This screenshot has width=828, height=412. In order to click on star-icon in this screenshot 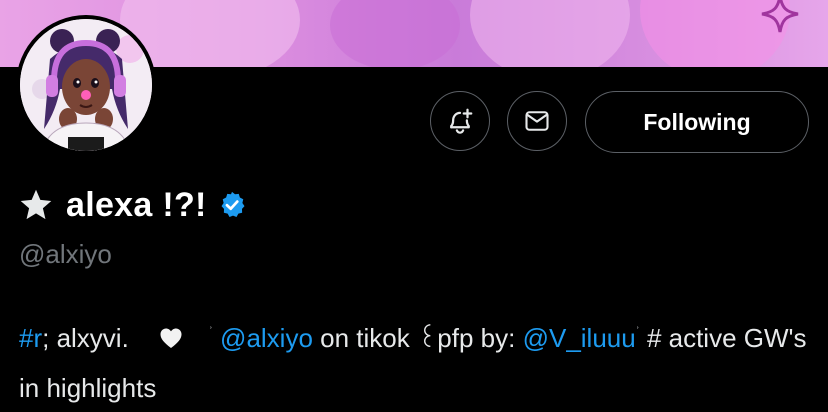, I will do `click(36, 204)`.